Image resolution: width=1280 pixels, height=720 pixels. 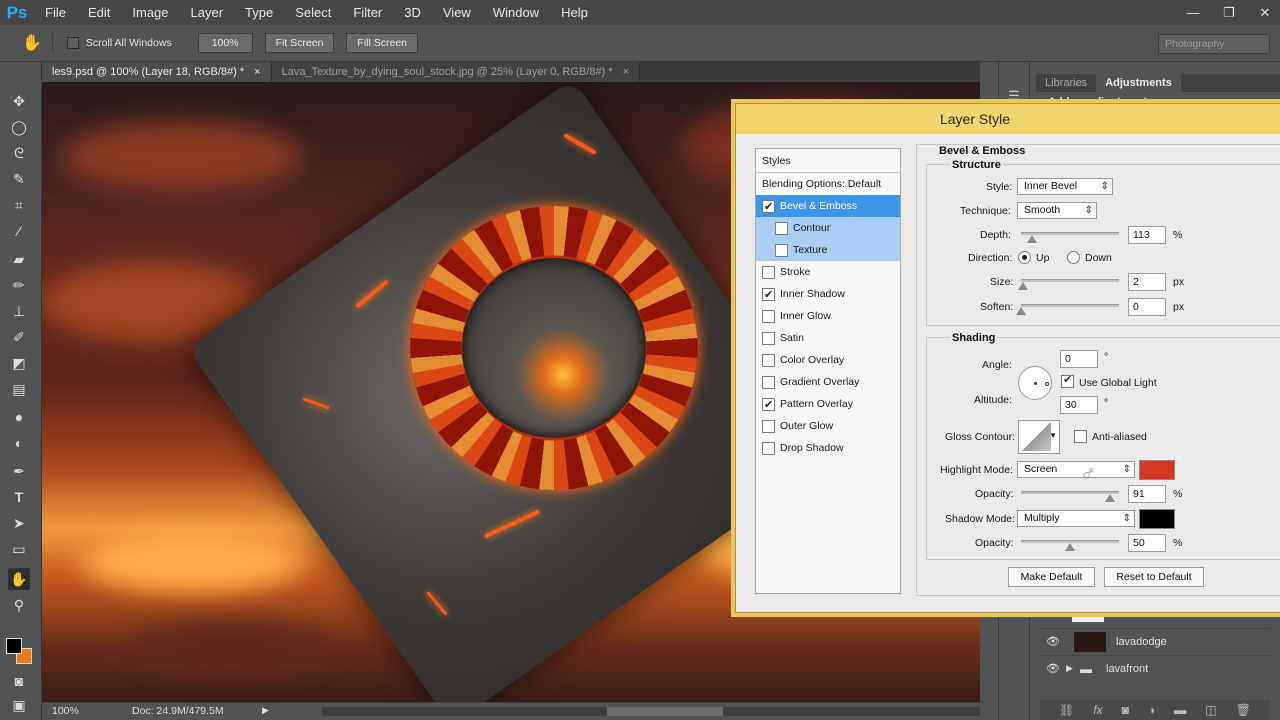 I want to click on lasso-tool-icon: ᘓ, so click(x=19, y=153).